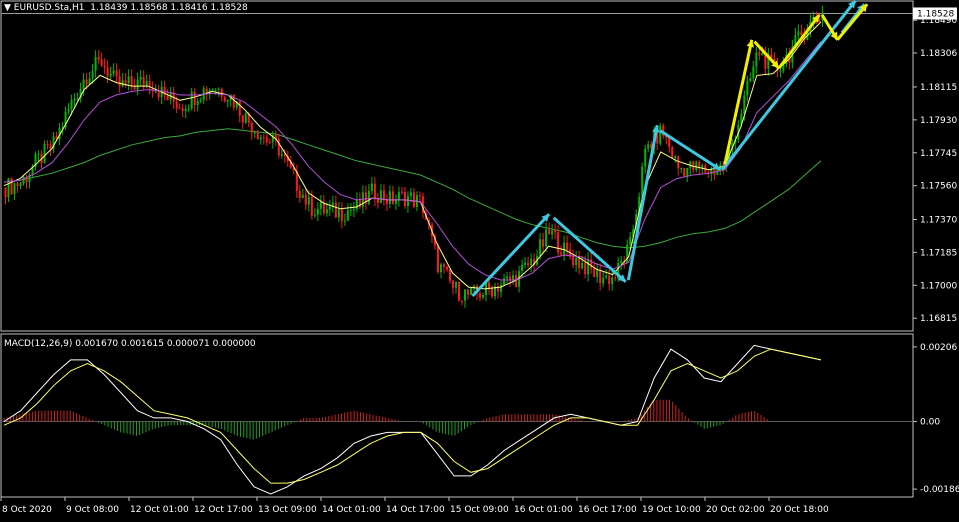 Image resolution: width=959 pixels, height=522 pixels. What do you see at coordinates (9, 8) in the screenshot?
I see `triangle-down-icon: ▼` at bounding box center [9, 8].